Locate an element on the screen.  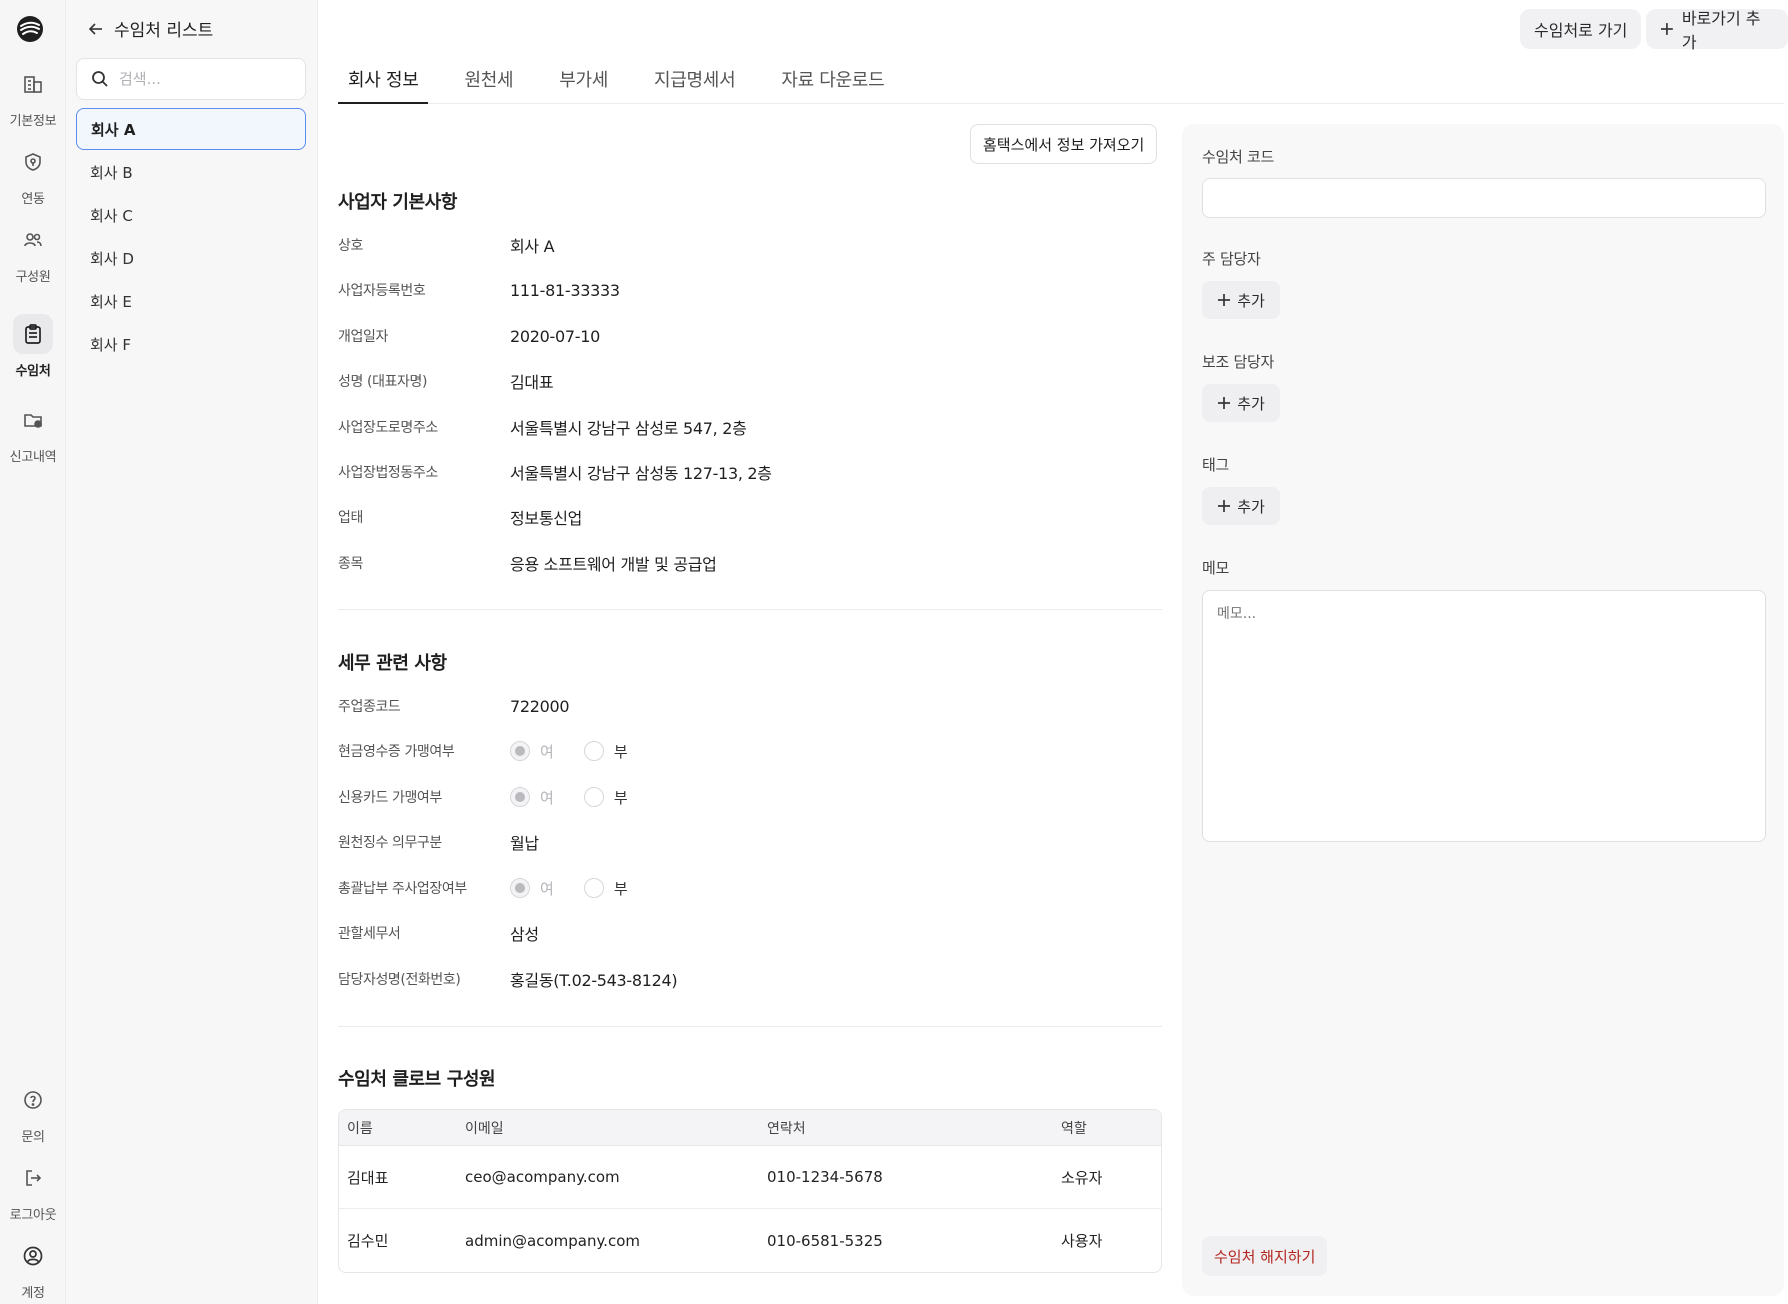
field-label: 업태 is located at coordinates (350, 518).